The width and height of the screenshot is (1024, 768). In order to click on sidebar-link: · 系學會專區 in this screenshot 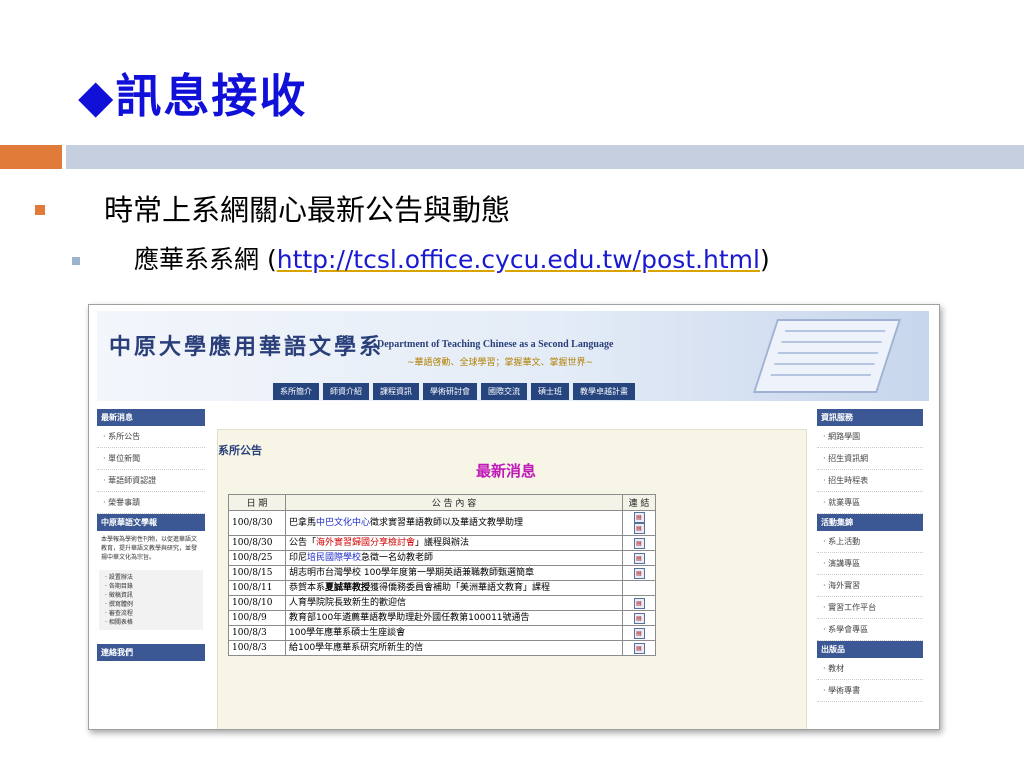, I will do `click(870, 630)`.